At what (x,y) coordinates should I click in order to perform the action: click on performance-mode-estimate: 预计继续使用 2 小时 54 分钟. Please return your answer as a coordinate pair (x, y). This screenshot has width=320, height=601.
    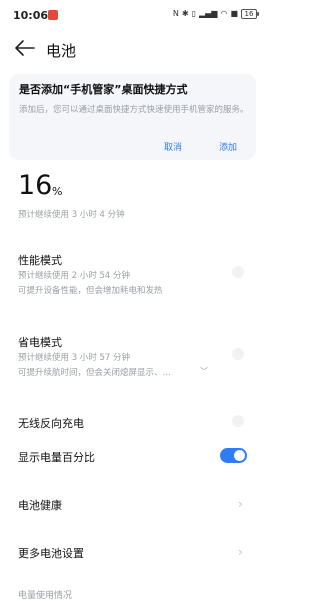
    Looking at the image, I should click on (74, 276).